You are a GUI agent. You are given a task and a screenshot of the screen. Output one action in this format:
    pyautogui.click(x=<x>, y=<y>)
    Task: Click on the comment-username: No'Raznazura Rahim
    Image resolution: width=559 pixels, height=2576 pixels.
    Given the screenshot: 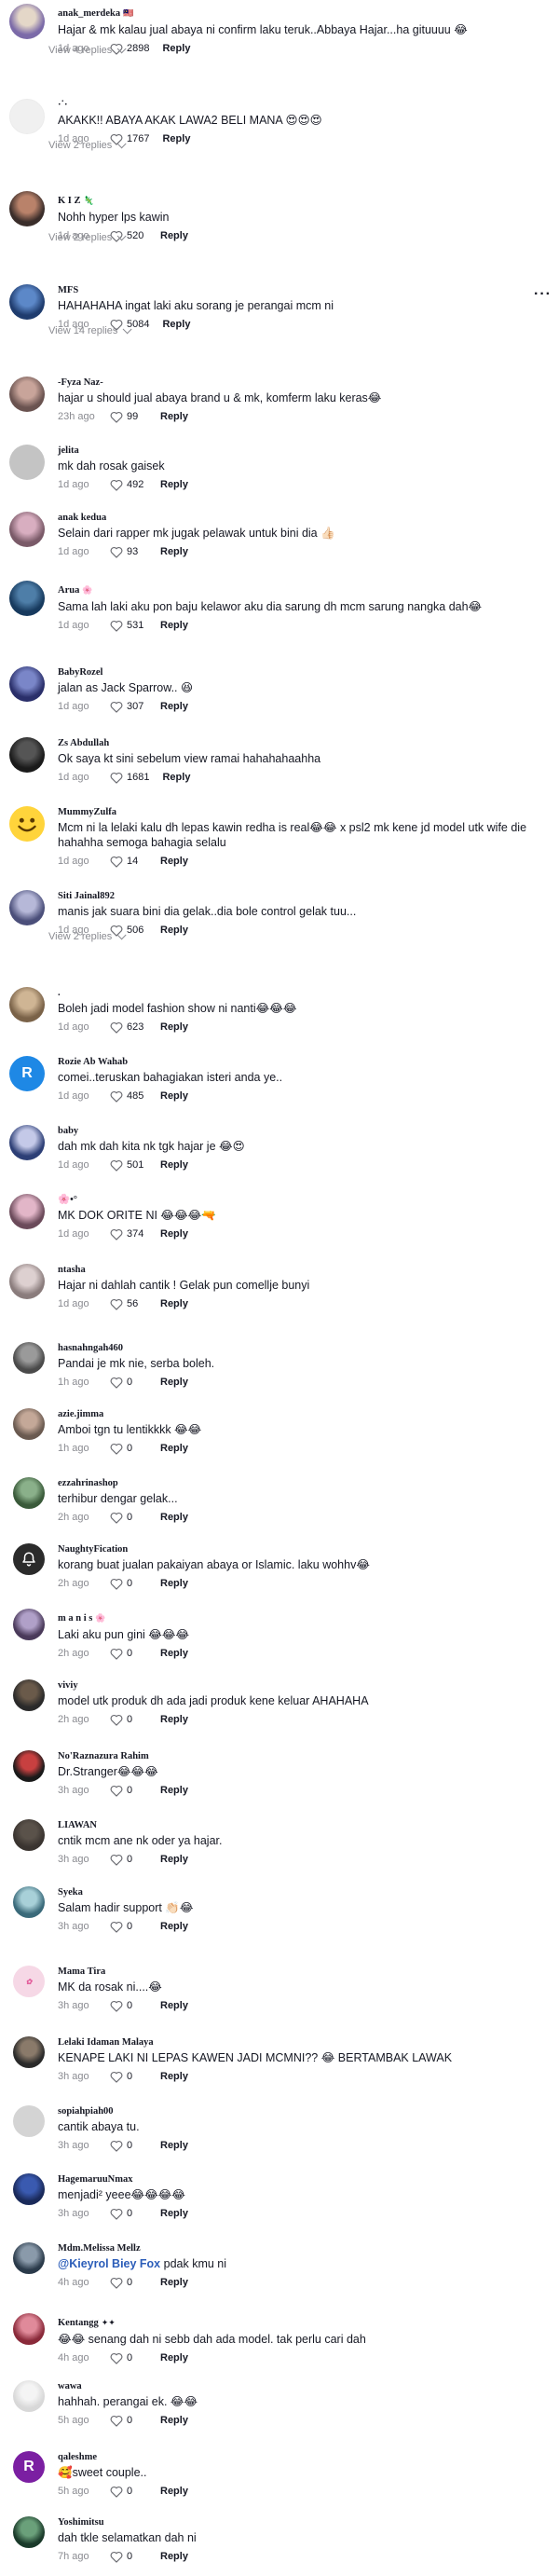 What is the action you would take?
    pyautogui.click(x=301, y=1756)
    